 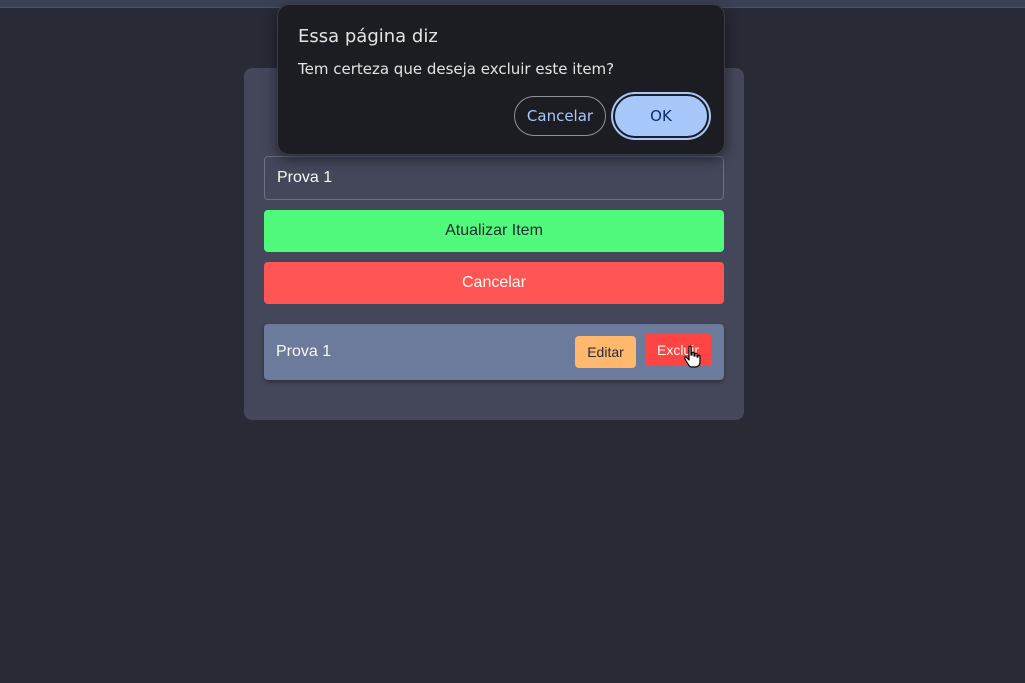 What do you see at coordinates (494, 178) in the screenshot?
I see `item-name-input` at bounding box center [494, 178].